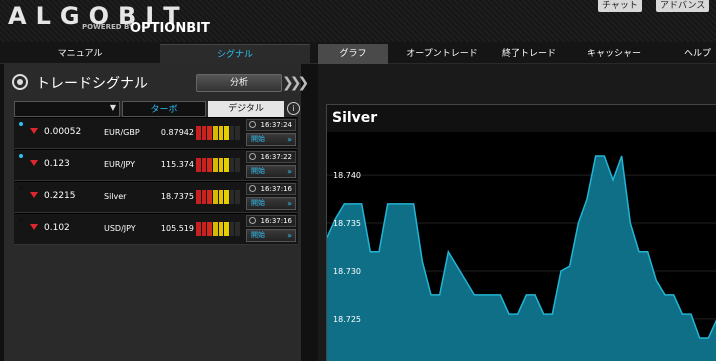 The height and width of the screenshot is (361, 716). What do you see at coordinates (170, 28) in the screenshot?
I see `logo-brand: OPTIONBIT` at bounding box center [170, 28].